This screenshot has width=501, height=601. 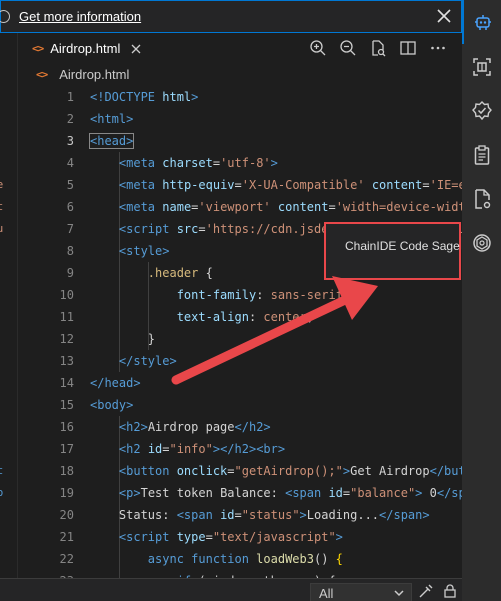 I want to click on info-icon, so click(x=5, y=16).